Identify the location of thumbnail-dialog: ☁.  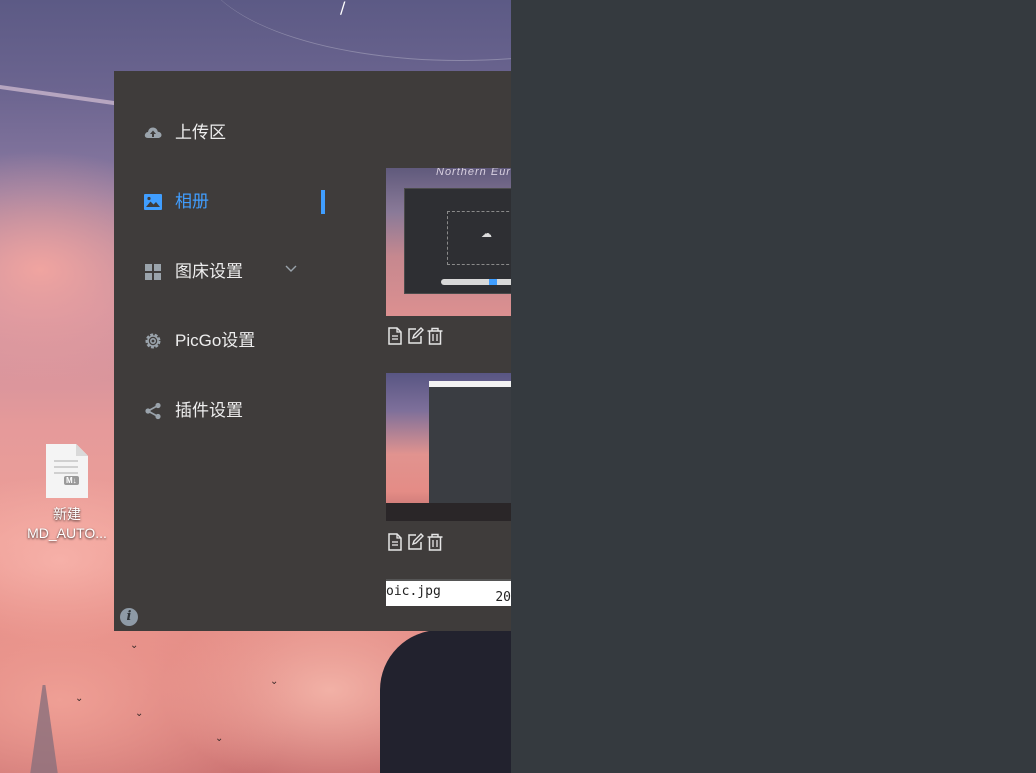
(457, 241).